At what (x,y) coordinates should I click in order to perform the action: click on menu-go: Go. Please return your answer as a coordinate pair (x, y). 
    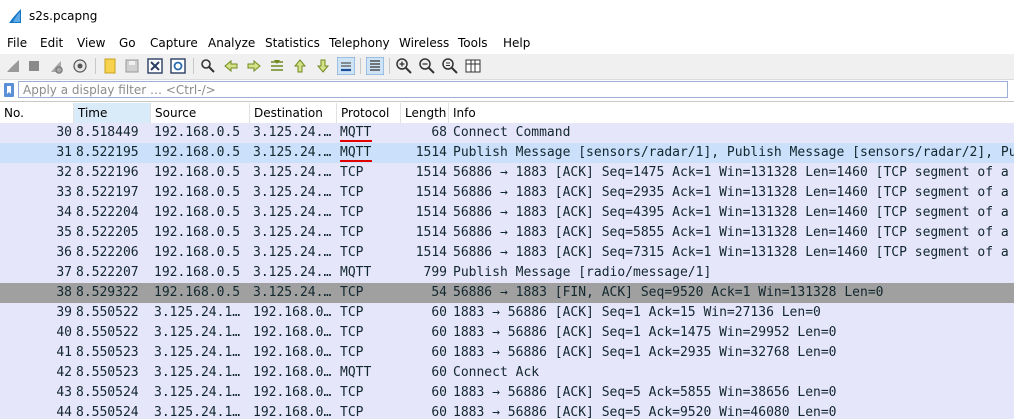
    Looking at the image, I should click on (127, 43).